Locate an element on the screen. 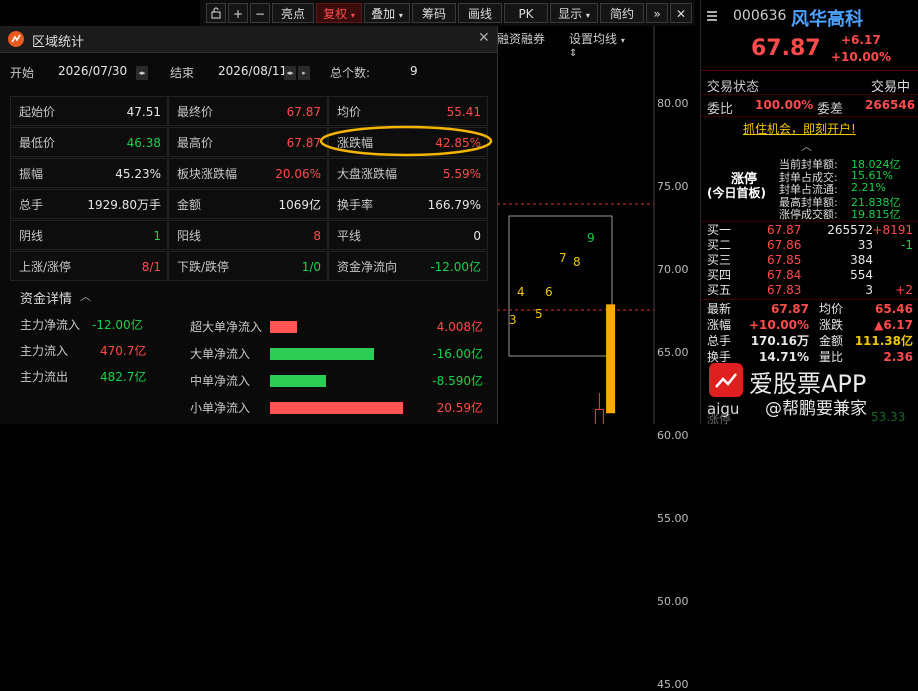 The image size is (918, 691). toolbar-btn-chouma: 筹码 is located at coordinates (434, 13).